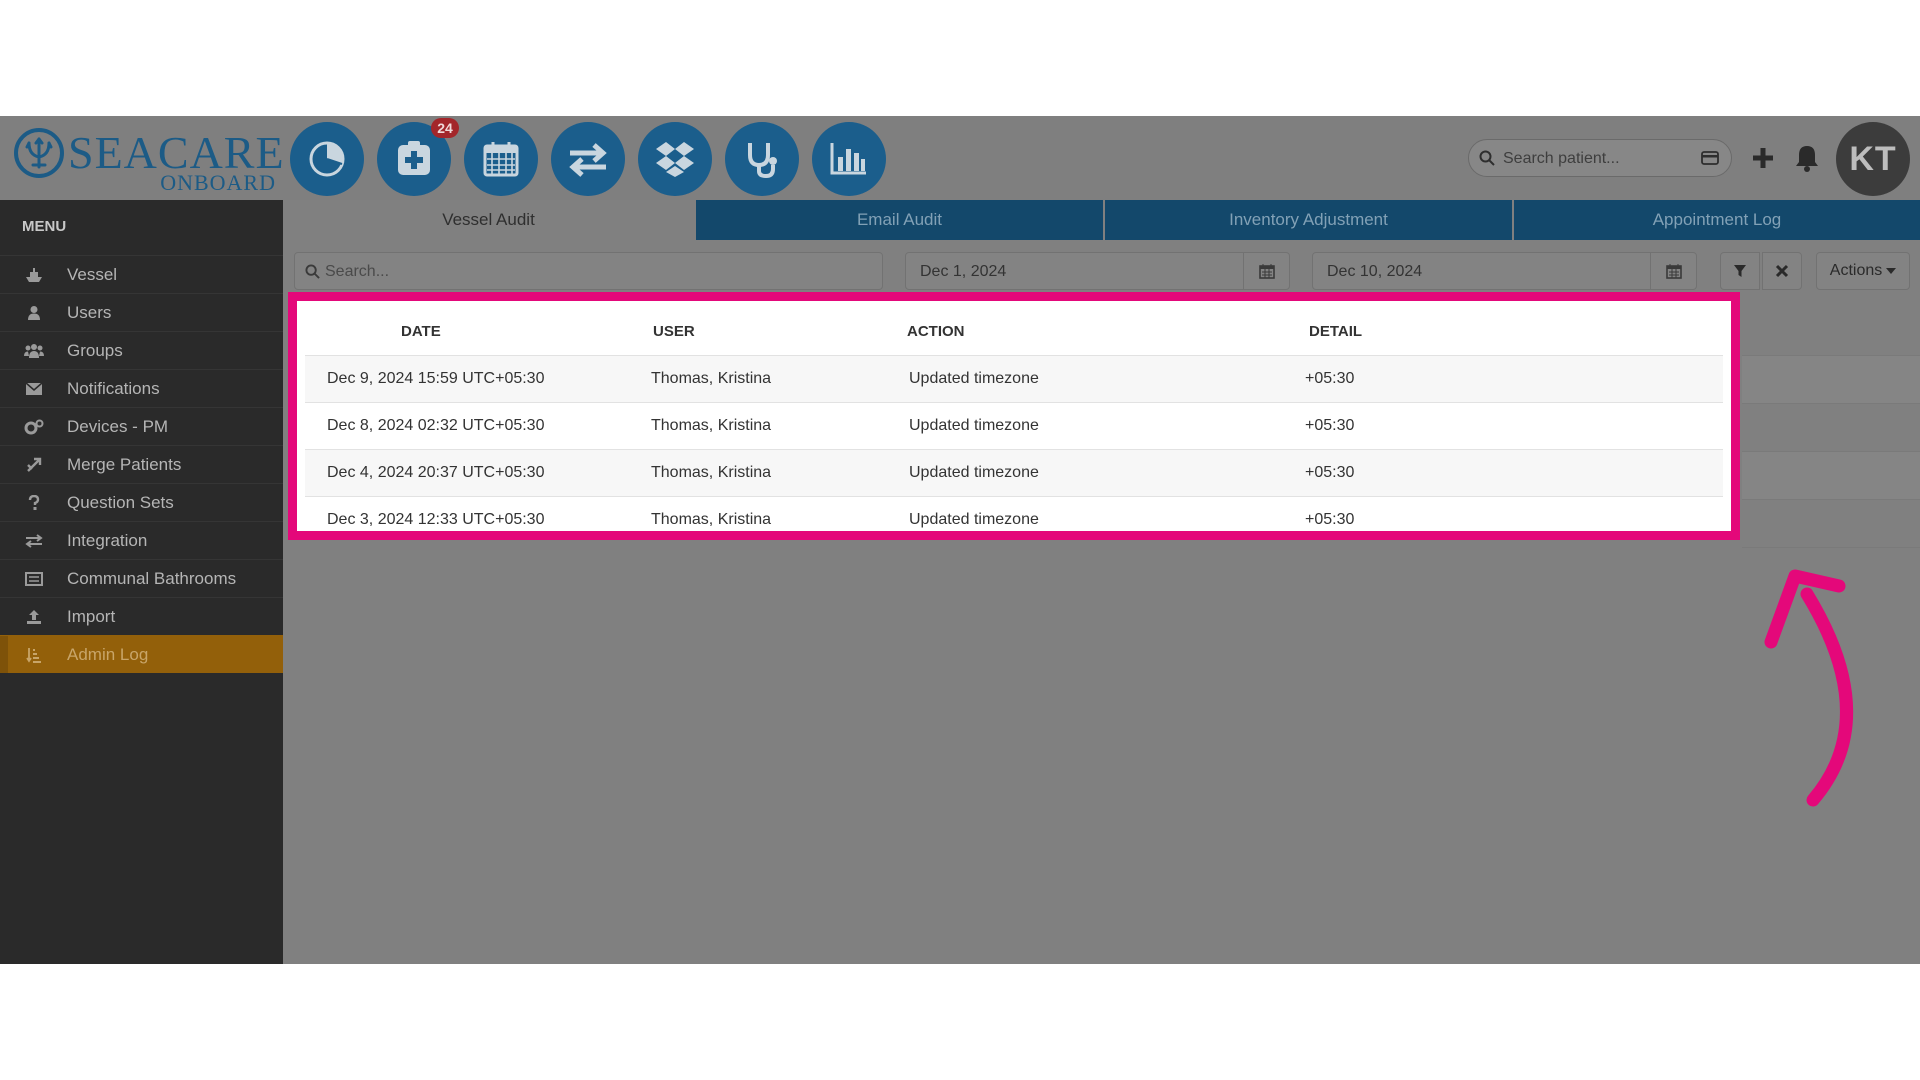 The width and height of the screenshot is (1920, 1080). Describe the element at coordinates (1103, 332) in the screenshot. I see `column-header-action: ACTION` at that location.